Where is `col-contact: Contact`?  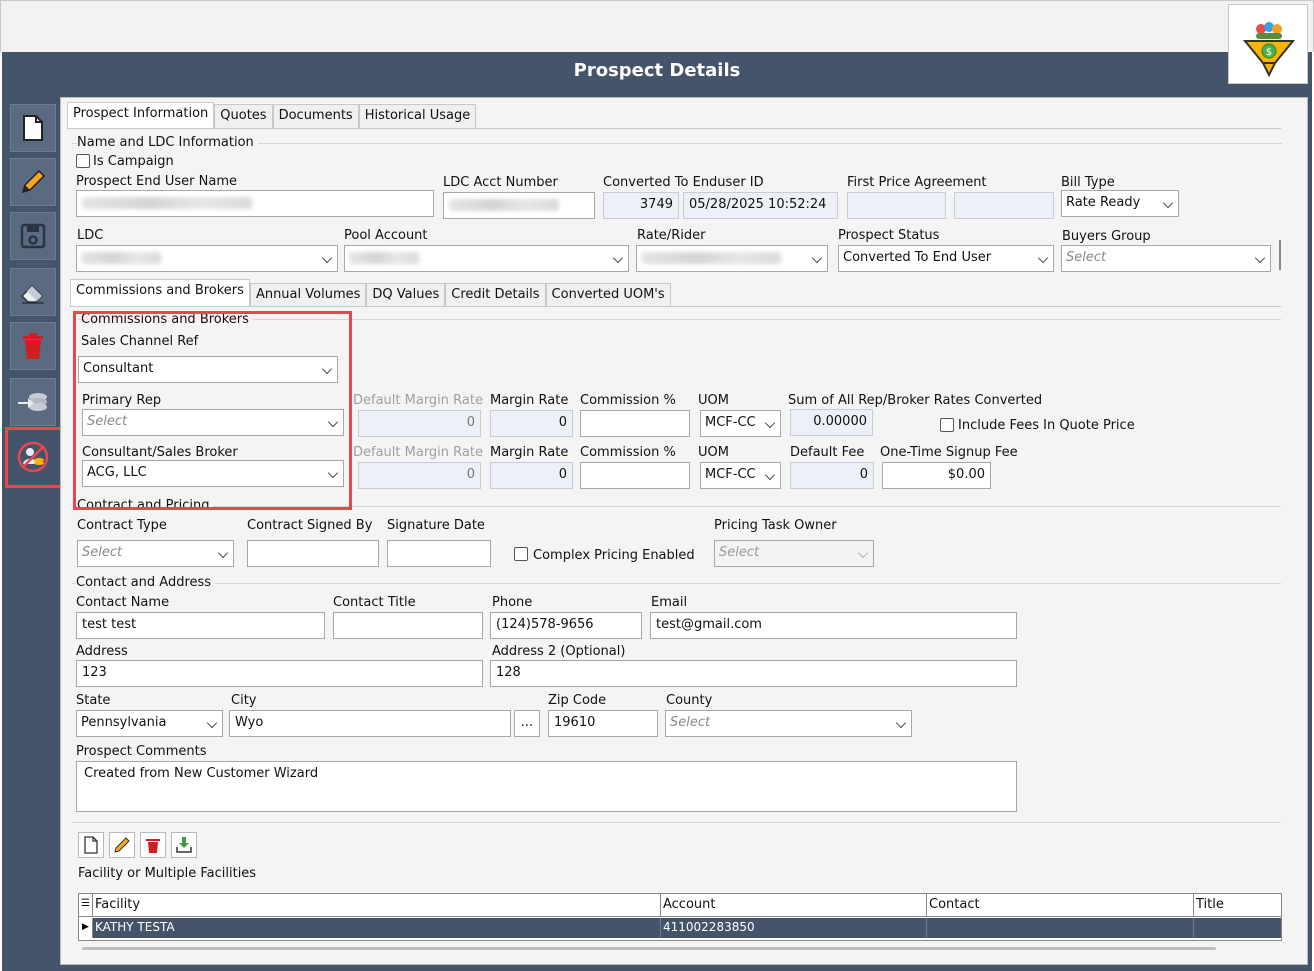
col-contact: Contact is located at coordinates (1060, 905).